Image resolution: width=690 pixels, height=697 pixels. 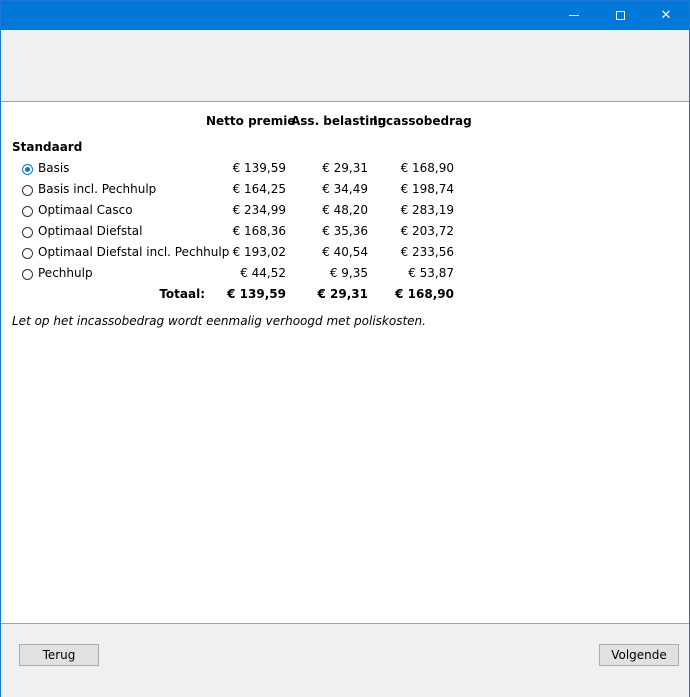 I want to click on option-label: Basis, so click(x=53, y=168).